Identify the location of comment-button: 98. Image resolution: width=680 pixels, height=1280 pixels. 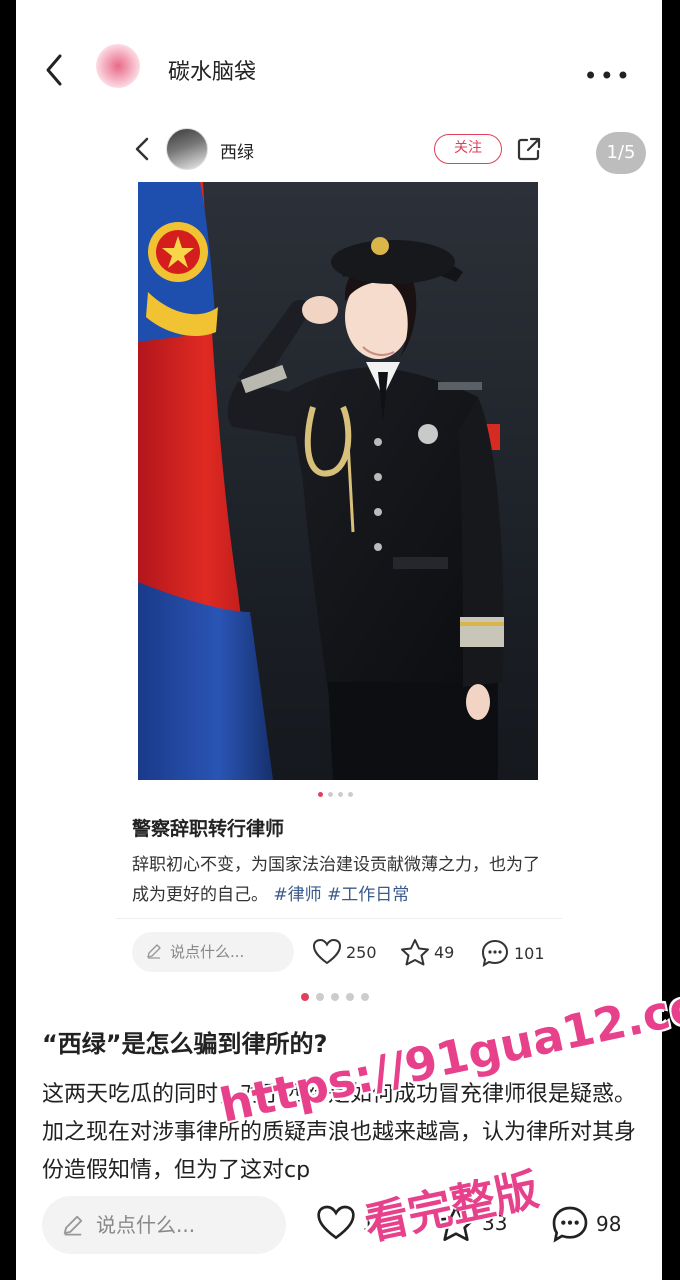
(585, 1224).